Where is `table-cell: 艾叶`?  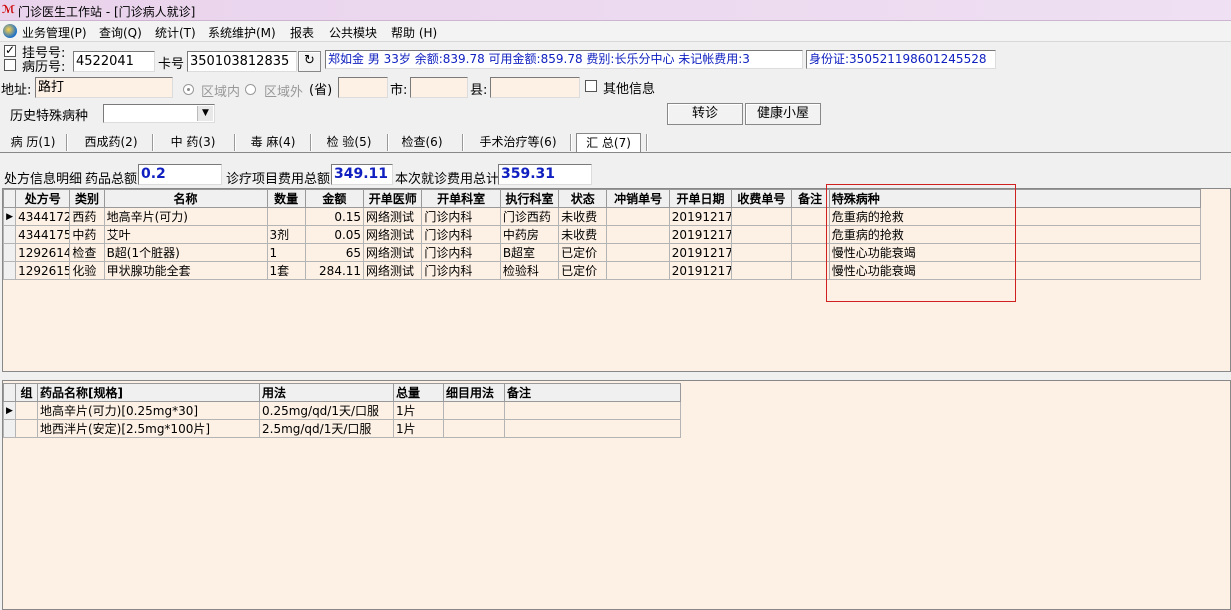
table-cell: 艾叶 is located at coordinates (185, 234).